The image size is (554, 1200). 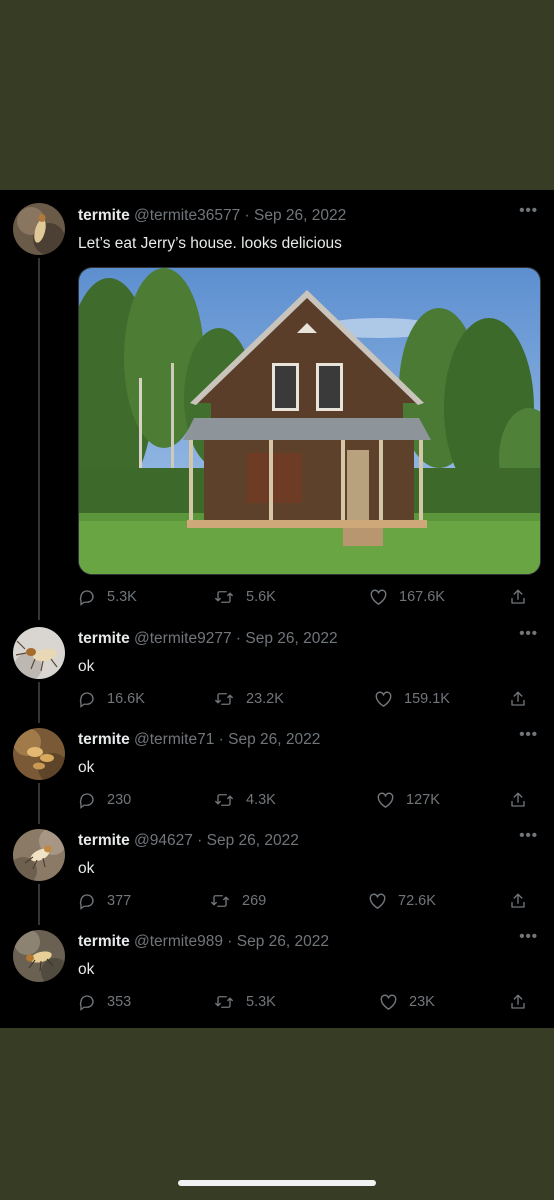 I want to click on handle: @termite71, so click(x=174, y=739).